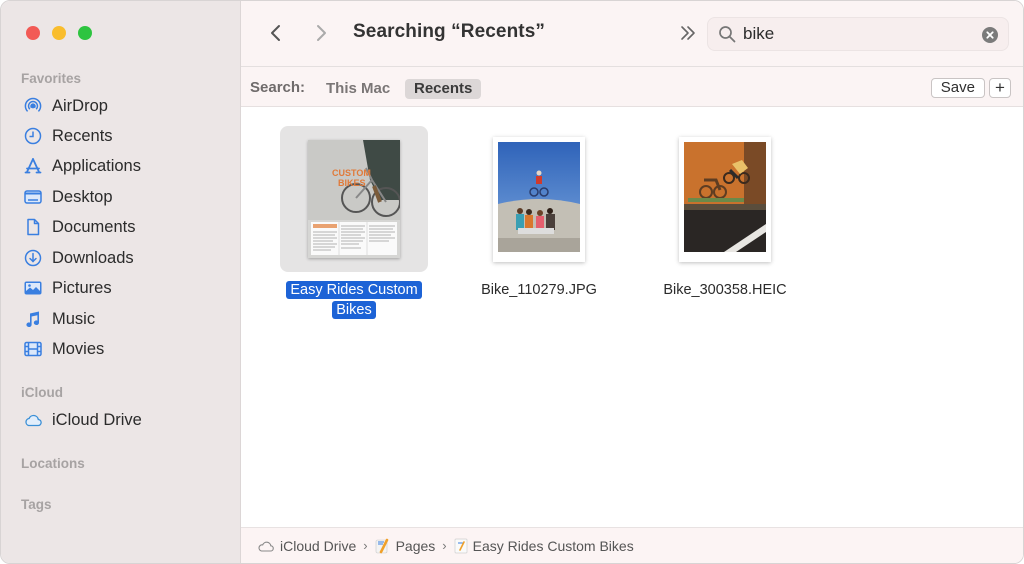 The width and height of the screenshot is (1024, 564). What do you see at coordinates (354, 300) in the screenshot?
I see `file-name: Easy Rides Custom Bikes` at bounding box center [354, 300].